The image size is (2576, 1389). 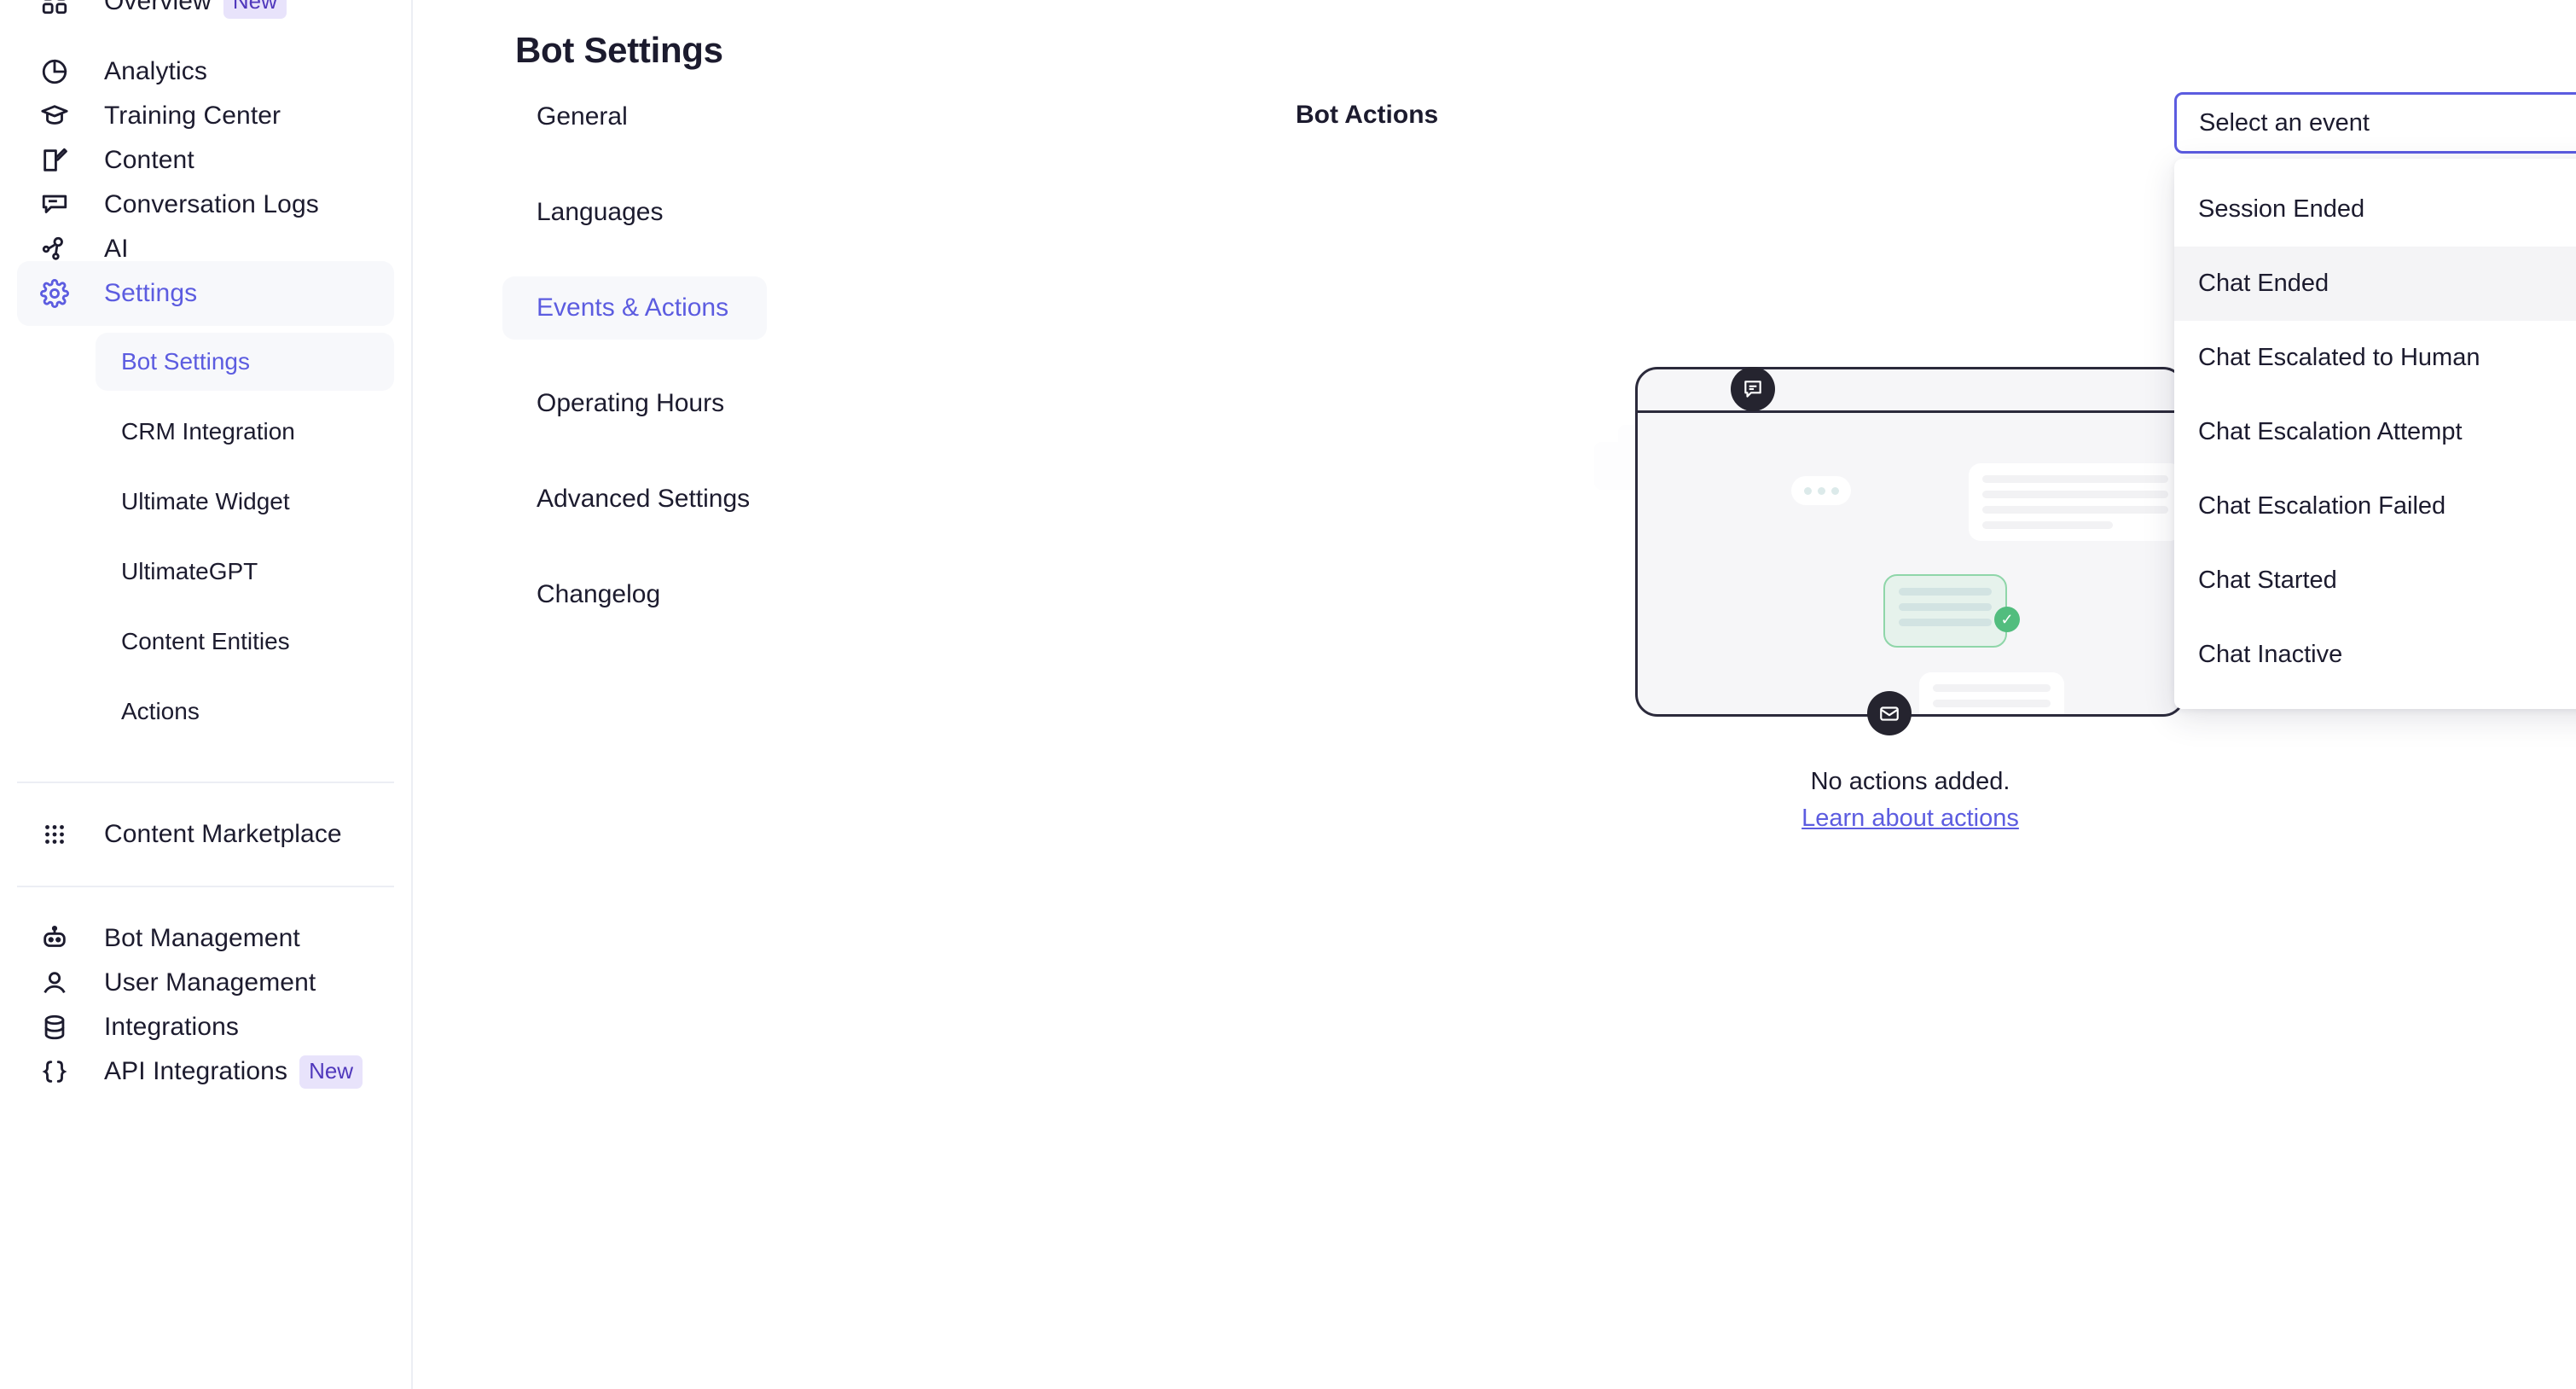 I want to click on check-icon: ✓, so click(x=2007, y=619).